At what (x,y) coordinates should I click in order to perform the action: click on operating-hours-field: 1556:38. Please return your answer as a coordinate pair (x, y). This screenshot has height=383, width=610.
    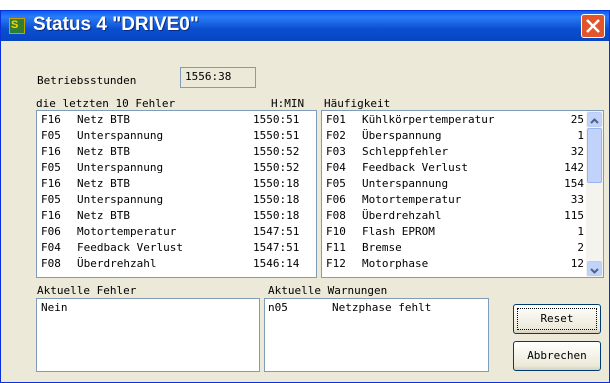
    Looking at the image, I should click on (218, 77).